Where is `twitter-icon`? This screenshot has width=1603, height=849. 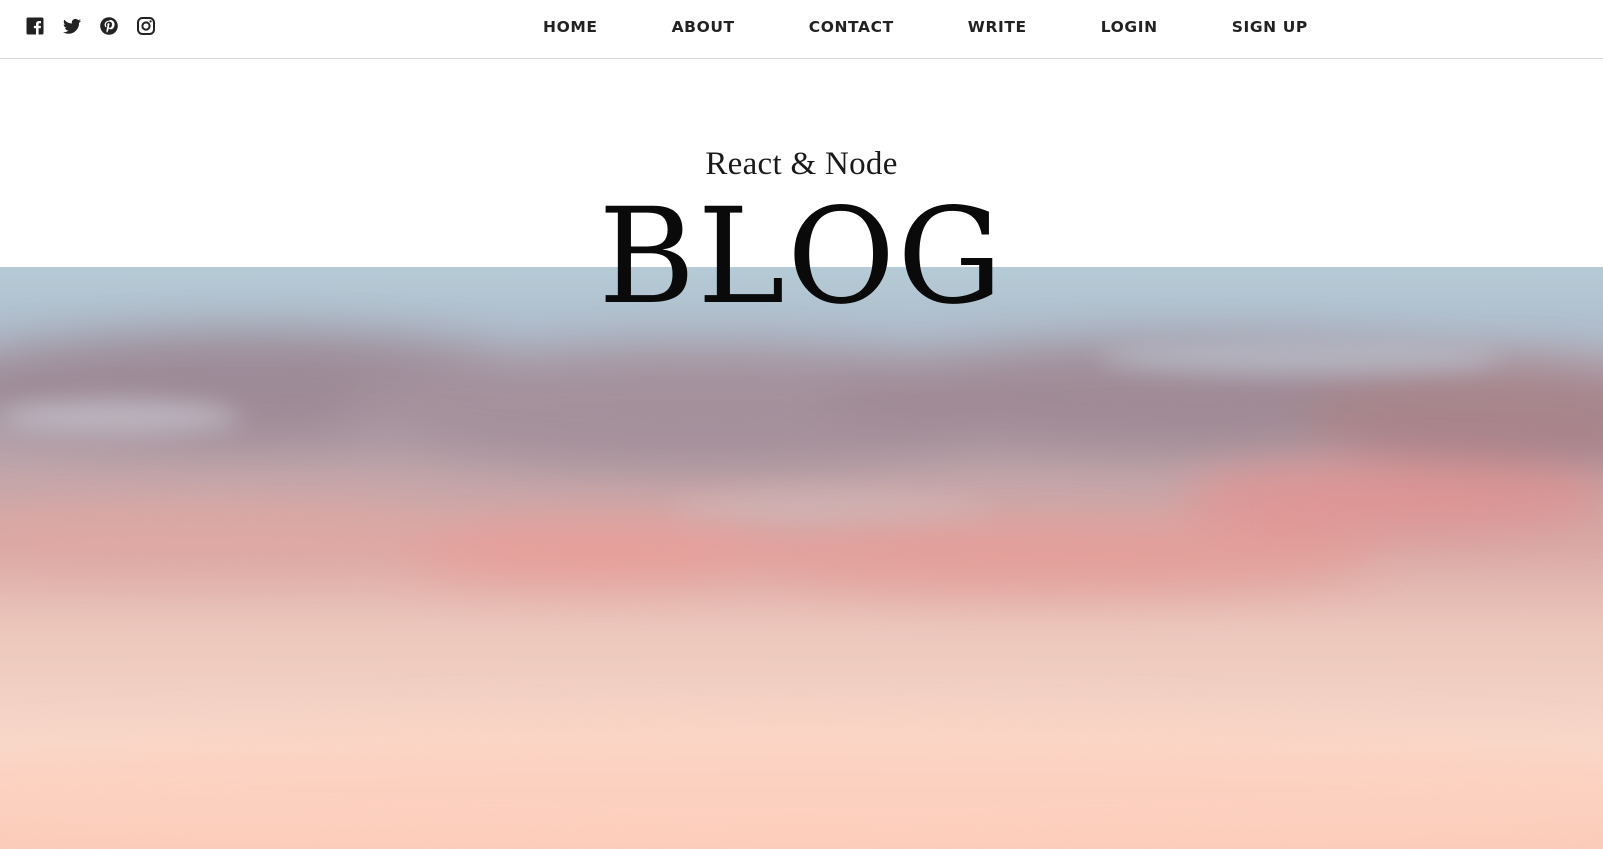 twitter-icon is located at coordinates (72, 26).